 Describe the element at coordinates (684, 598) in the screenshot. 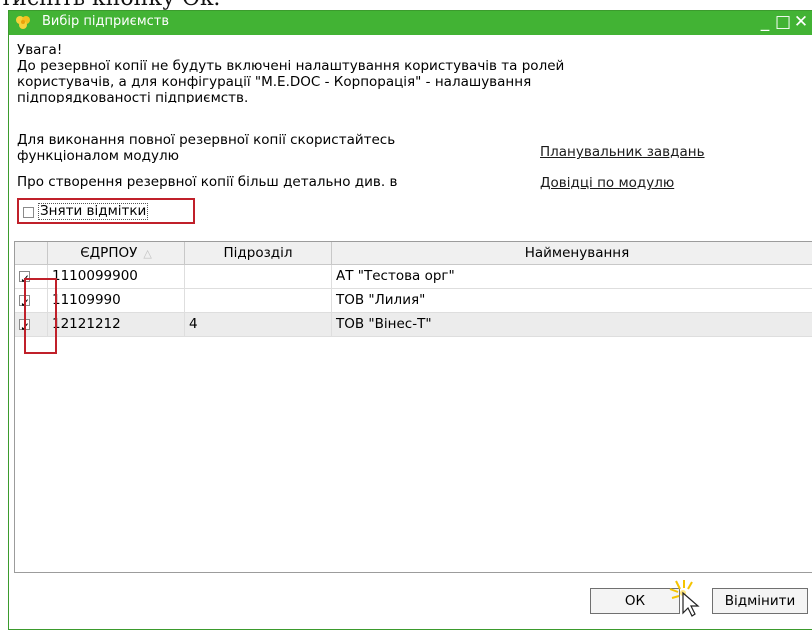

I see `click-cursor-icon` at that location.